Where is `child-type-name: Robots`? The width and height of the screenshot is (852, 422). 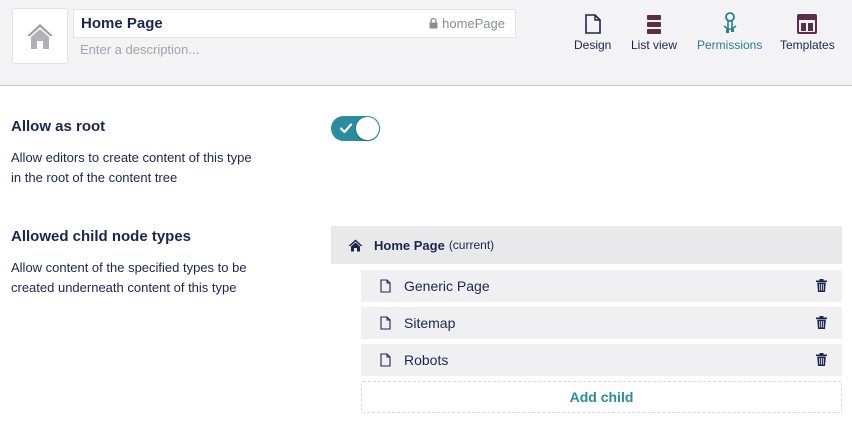
child-type-name: Robots is located at coordinates (426, 360).